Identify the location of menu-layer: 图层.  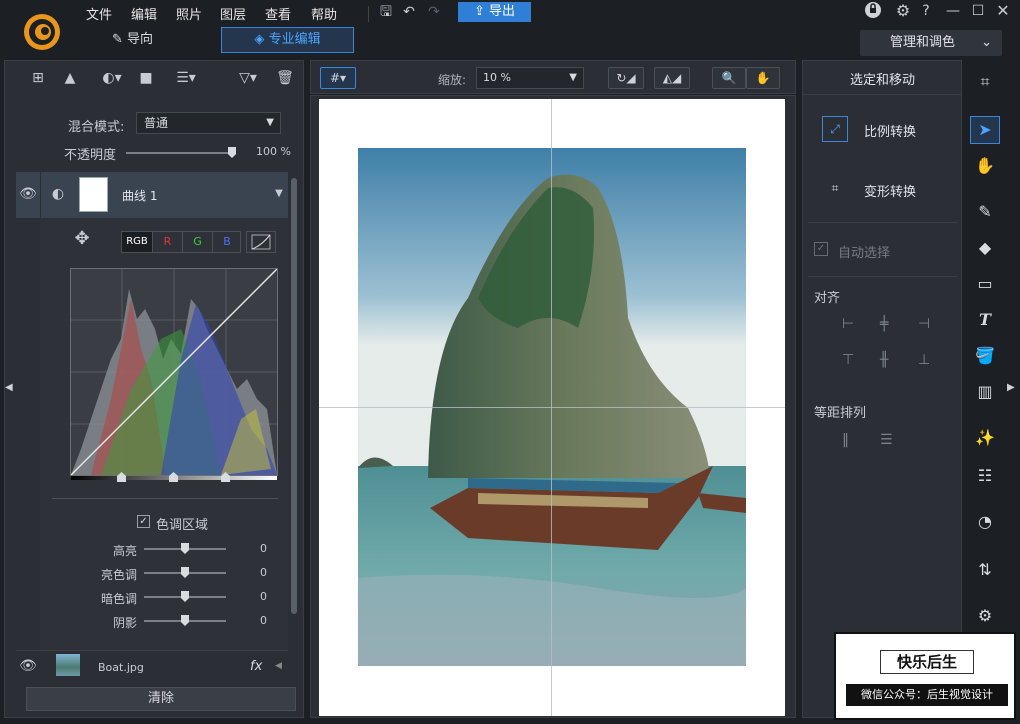
(233, 13).